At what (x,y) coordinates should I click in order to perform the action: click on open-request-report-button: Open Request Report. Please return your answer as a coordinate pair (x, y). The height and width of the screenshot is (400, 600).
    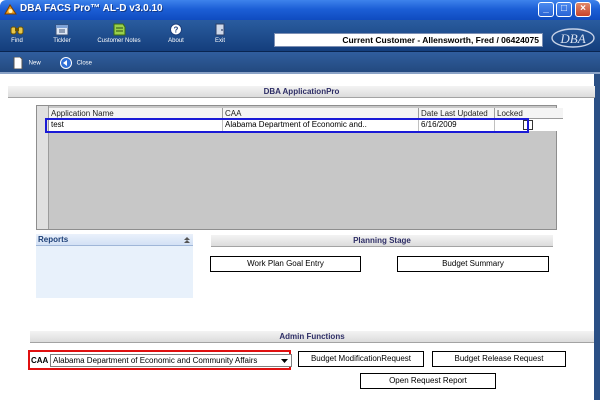
    Looking at the image, I should click on (428, 381).